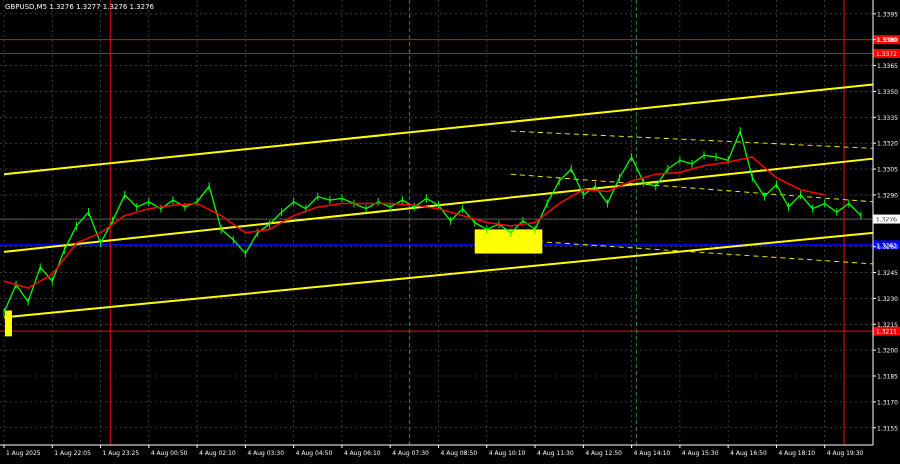 The image size is (900, 464). What do you see at coordinates (887, 247) in the screenshot?
I see `y-tick-label: 1.3260` at bounding box center [887, 247].